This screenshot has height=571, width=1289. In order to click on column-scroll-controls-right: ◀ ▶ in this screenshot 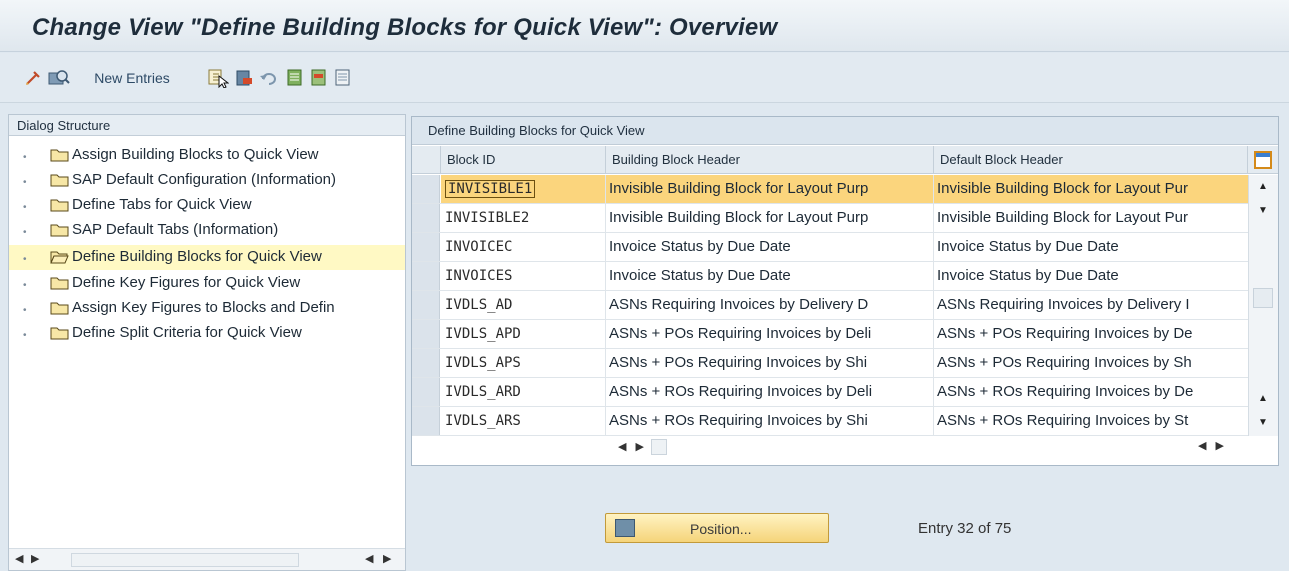, I will do `click(1211, 451)`.